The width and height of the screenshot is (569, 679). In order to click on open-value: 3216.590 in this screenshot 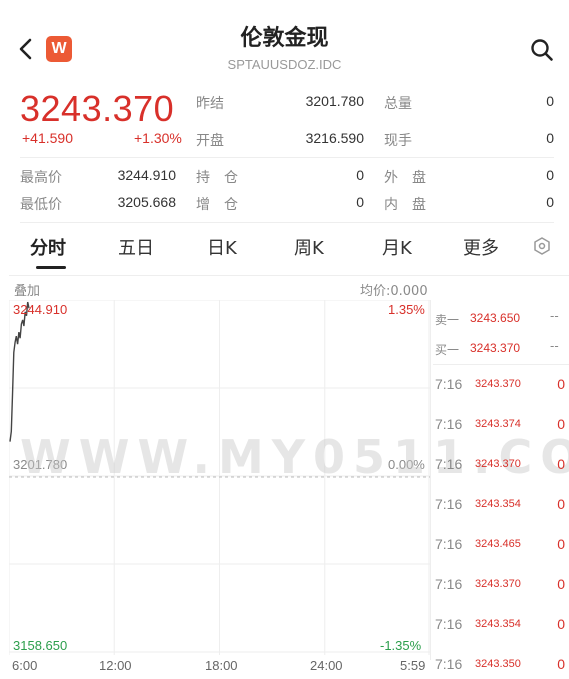, I will do `click(334, 138)`.